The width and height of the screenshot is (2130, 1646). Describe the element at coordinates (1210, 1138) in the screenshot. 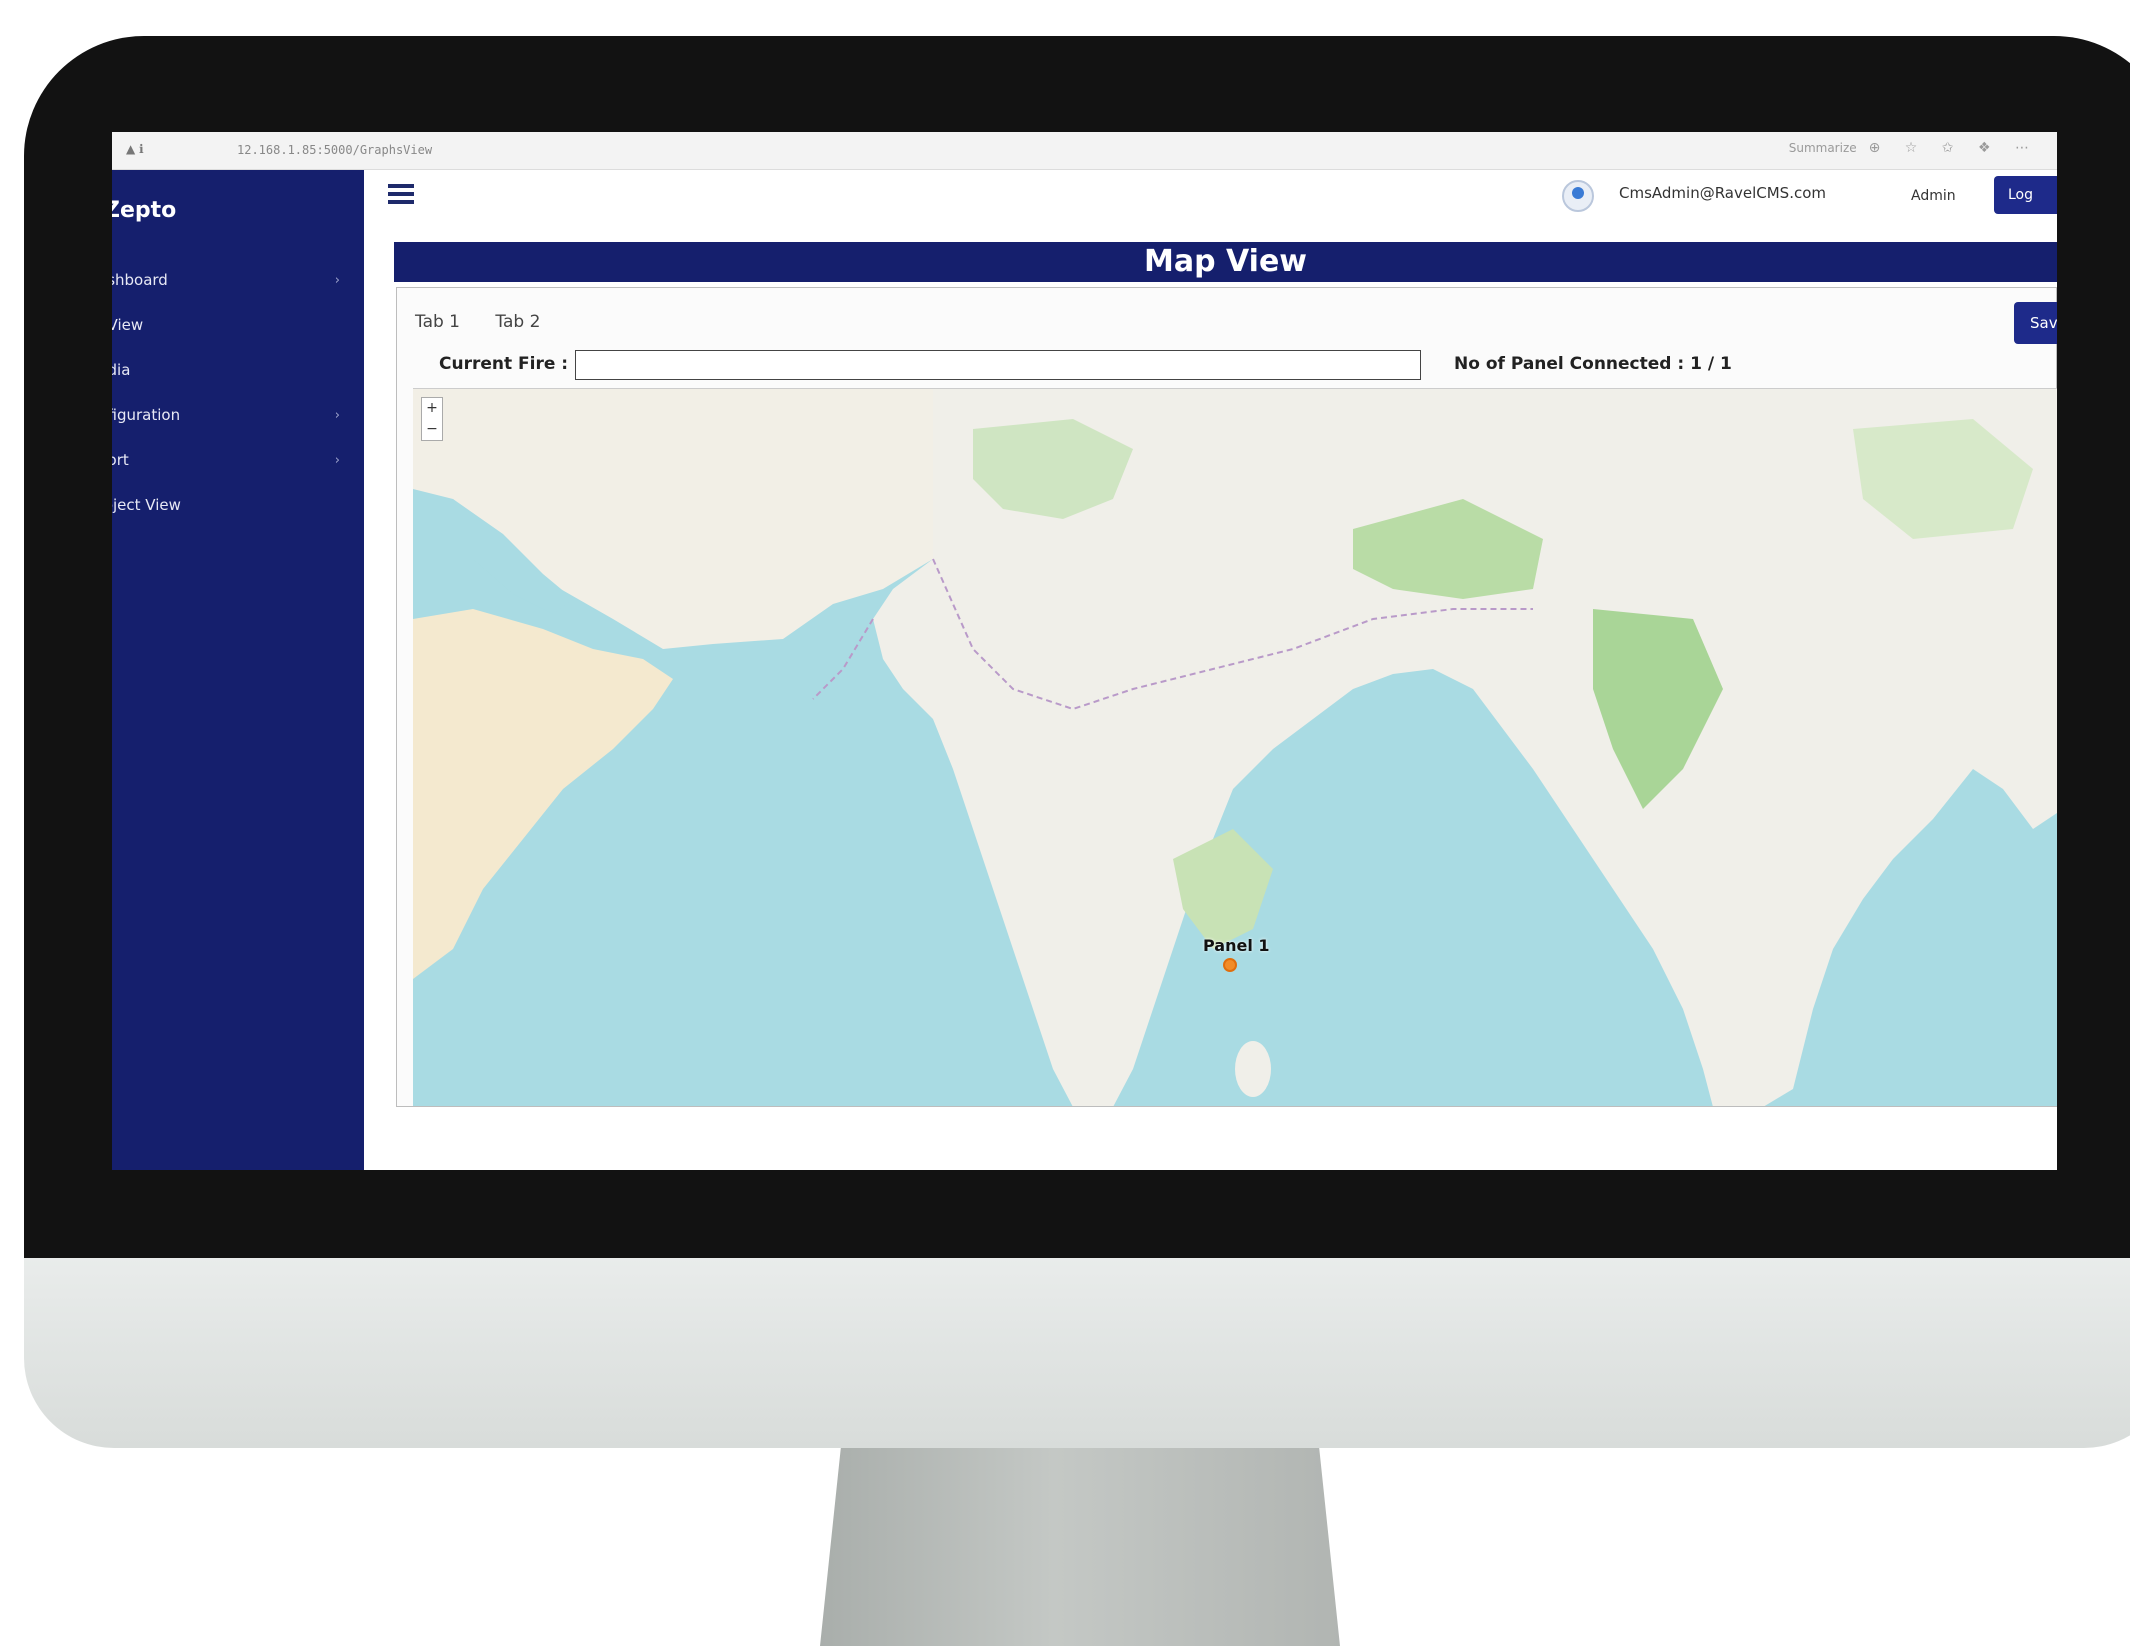

I see `content-footer-space` at that location.